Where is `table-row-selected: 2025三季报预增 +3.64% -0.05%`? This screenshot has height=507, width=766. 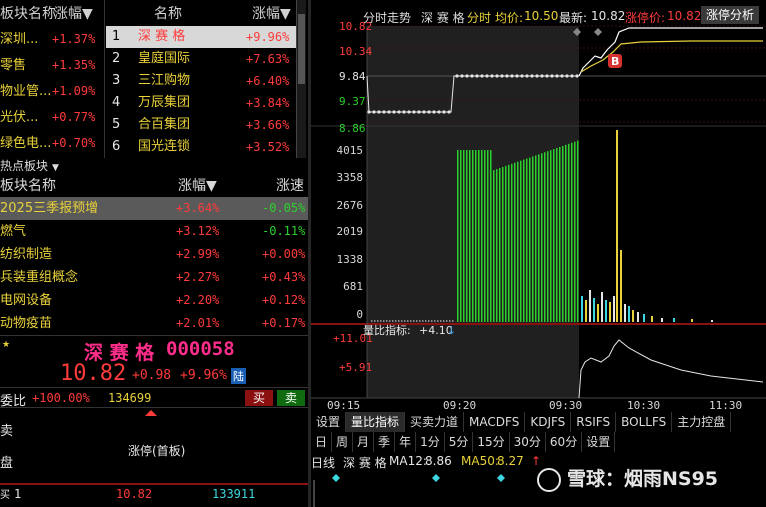 table-row-selected: 2025三季报预增 +3.64% -0.05% is located at coordinates (155, 208).